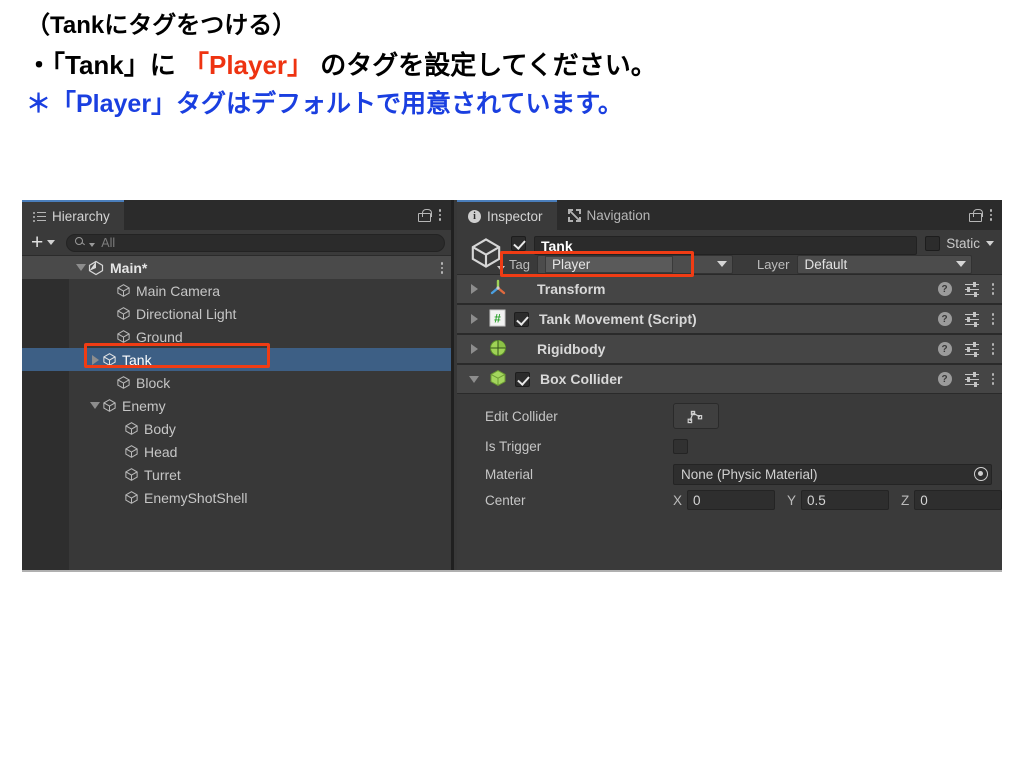 The image size is (1024, 768). Describe the element at coordinates (990, 243) in the screenshot. I see `static-dropdown-icon` at that location.